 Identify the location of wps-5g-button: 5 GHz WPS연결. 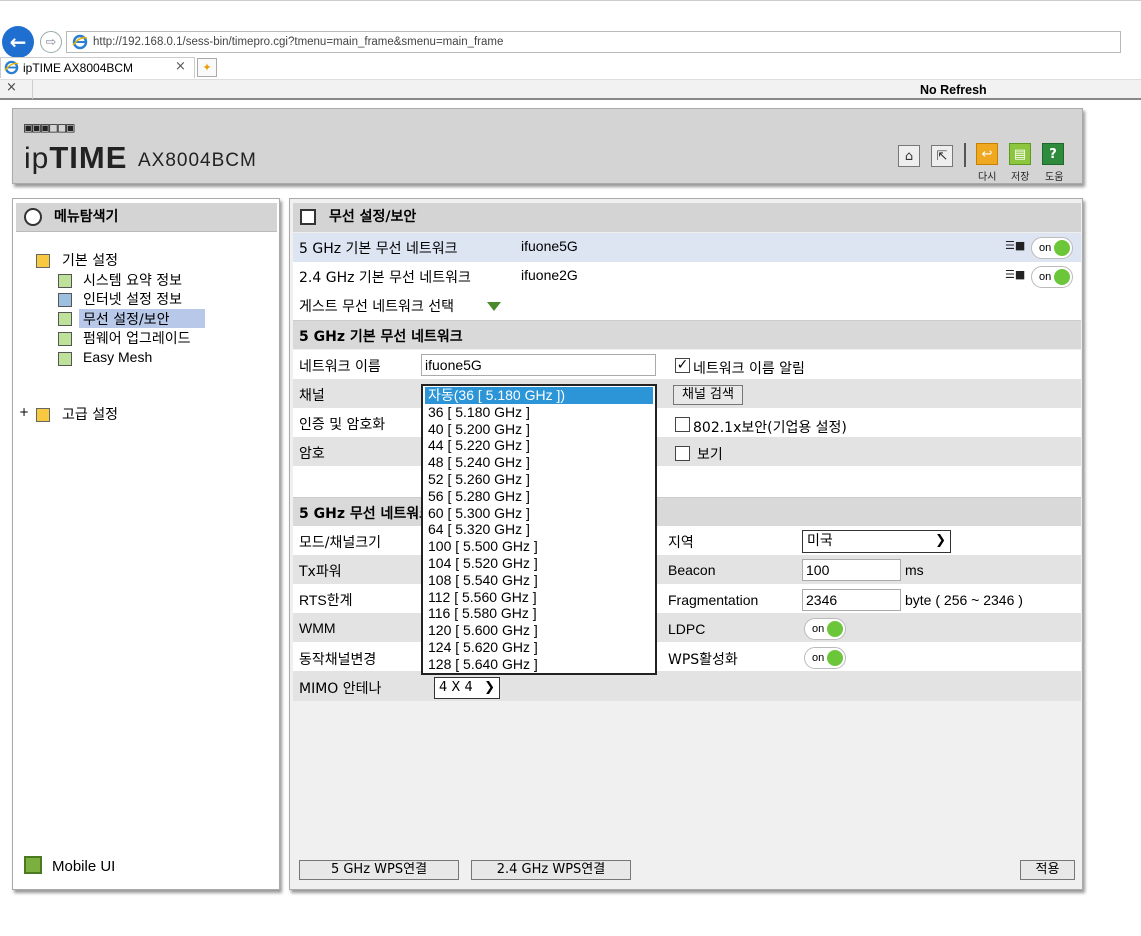
(379, 870).